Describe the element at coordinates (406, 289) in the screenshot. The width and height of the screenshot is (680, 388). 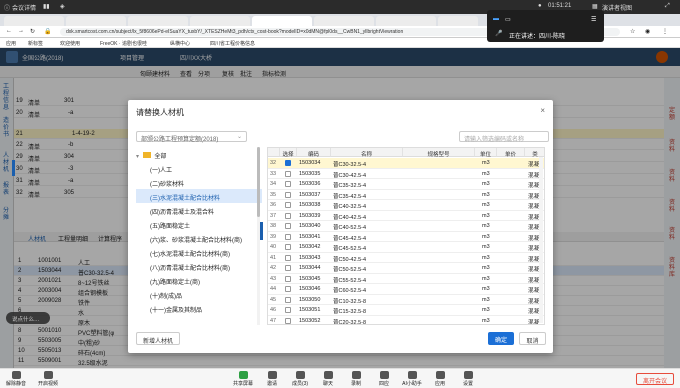
I see `table-row: 44 1503046 普C60-52.5-4 m3 混凝` at that location.